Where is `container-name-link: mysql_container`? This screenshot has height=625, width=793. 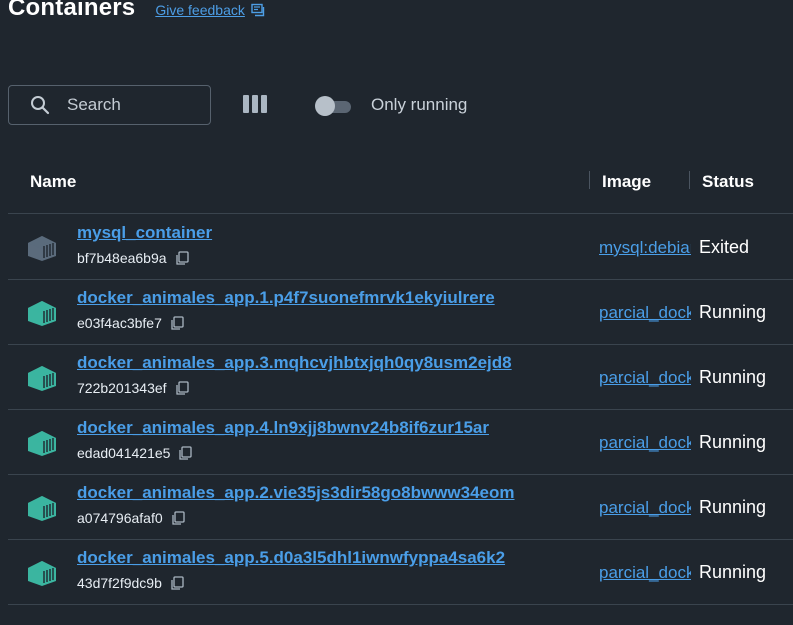 container-name-link: mysql_container is located at coordinates (144, 233).